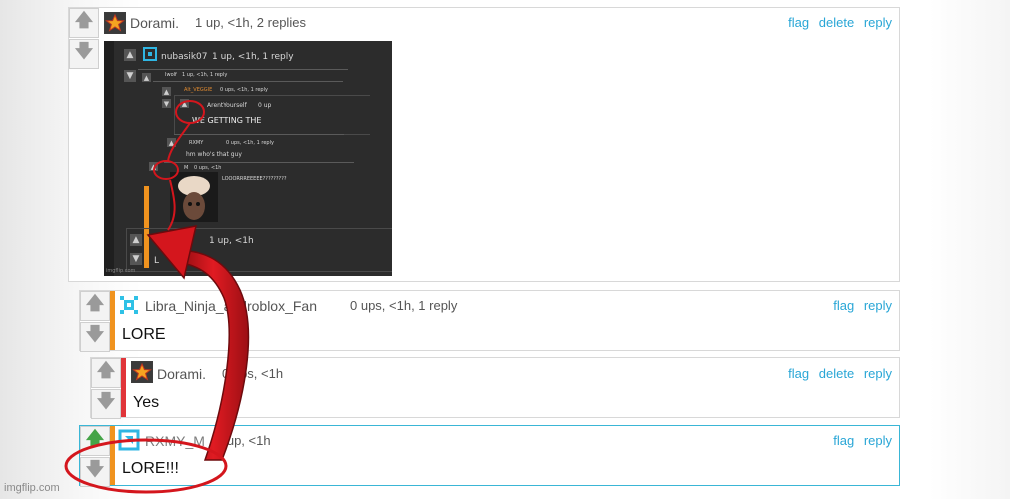 This screenshot has width=1010, height=499. I want to click on watermark: imgflip.com, so click(32, 488).